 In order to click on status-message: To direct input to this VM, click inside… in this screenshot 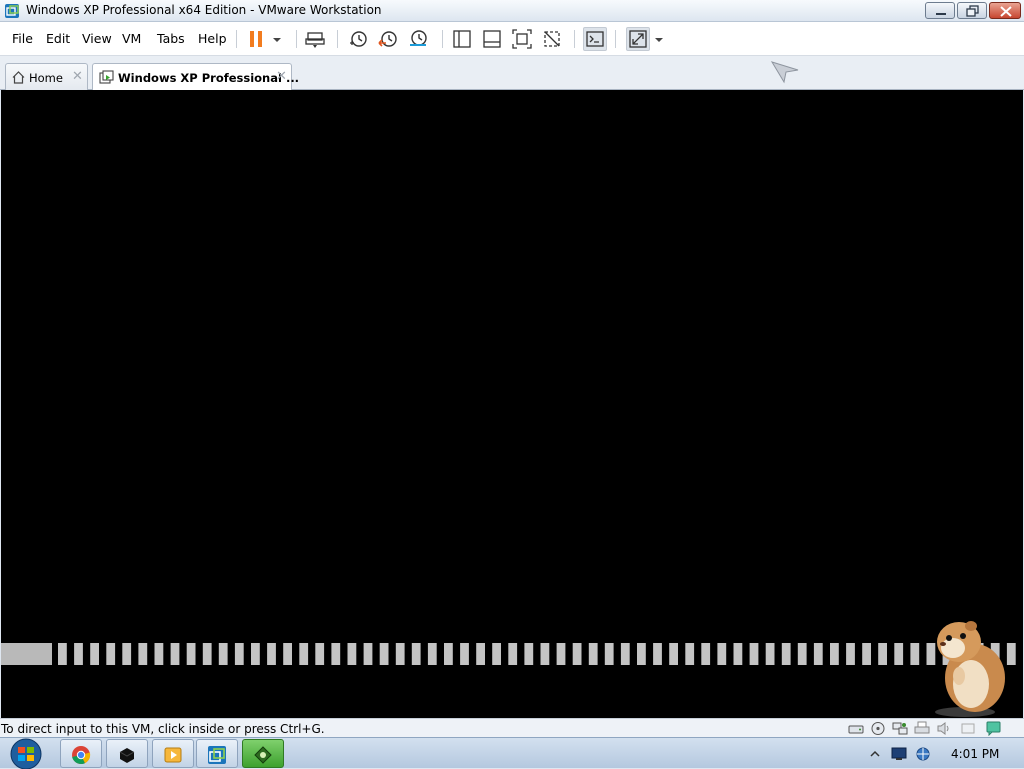, I will do `click(163, 729)`.